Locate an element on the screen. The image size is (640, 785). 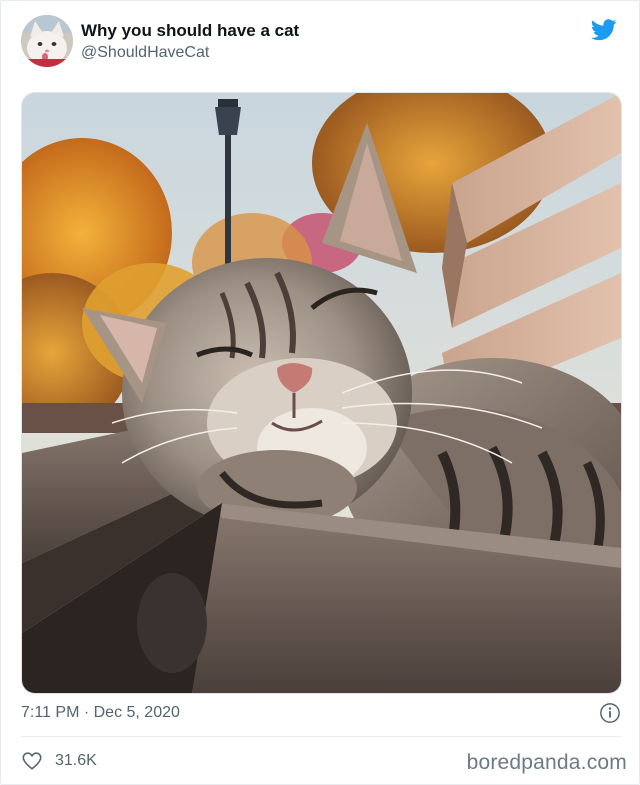
tweet-header: Why you should have a cat @ShouldHaveCat is located at coordinates (320, 43).